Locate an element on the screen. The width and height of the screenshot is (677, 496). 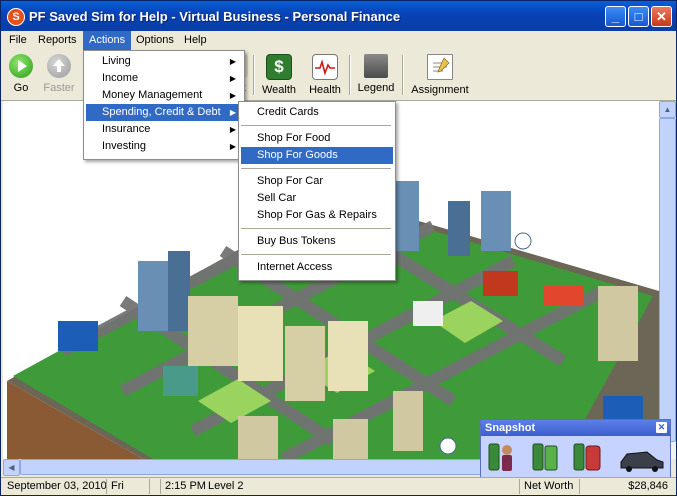
menu-actions: Actions is located at coordinates (107, 40).